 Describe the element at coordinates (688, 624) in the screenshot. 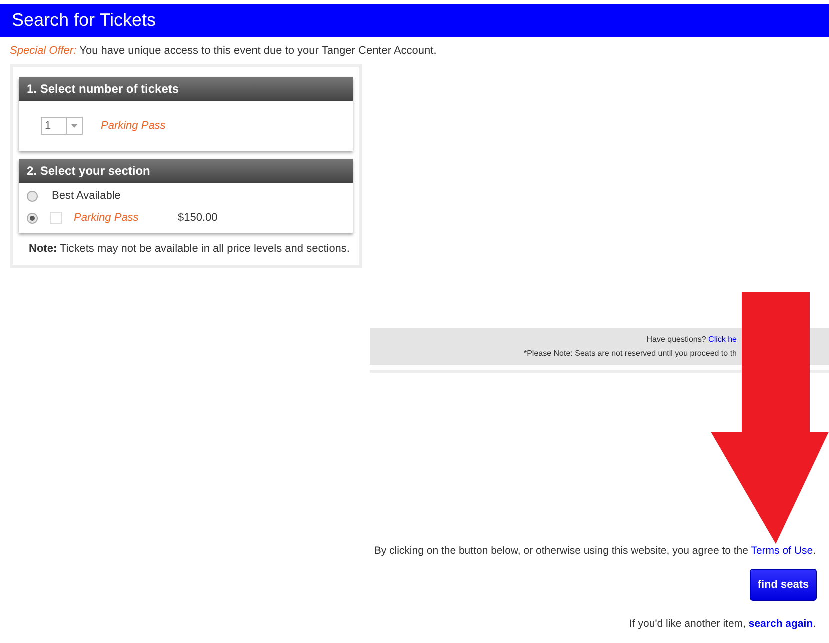

I see `again-text: If you'd like another item,` at that location.